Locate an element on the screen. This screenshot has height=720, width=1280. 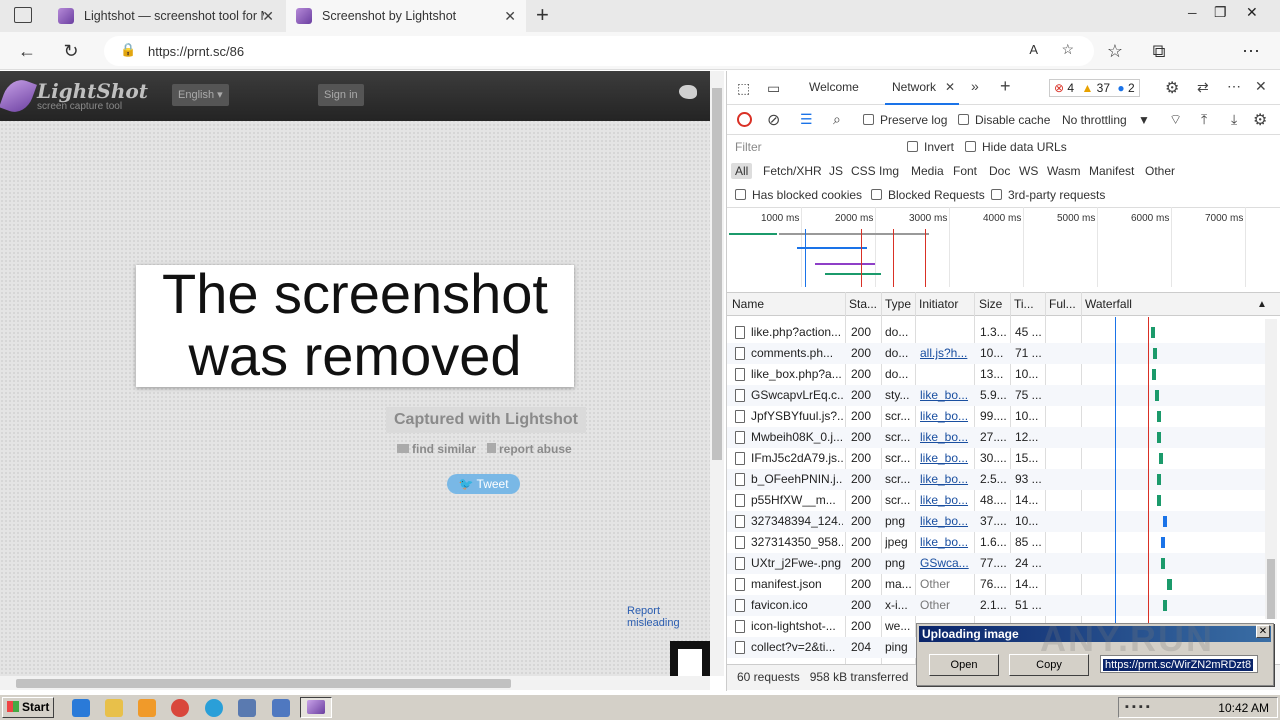
filter-type-doc: Doc is located at coordinates (999, 171).